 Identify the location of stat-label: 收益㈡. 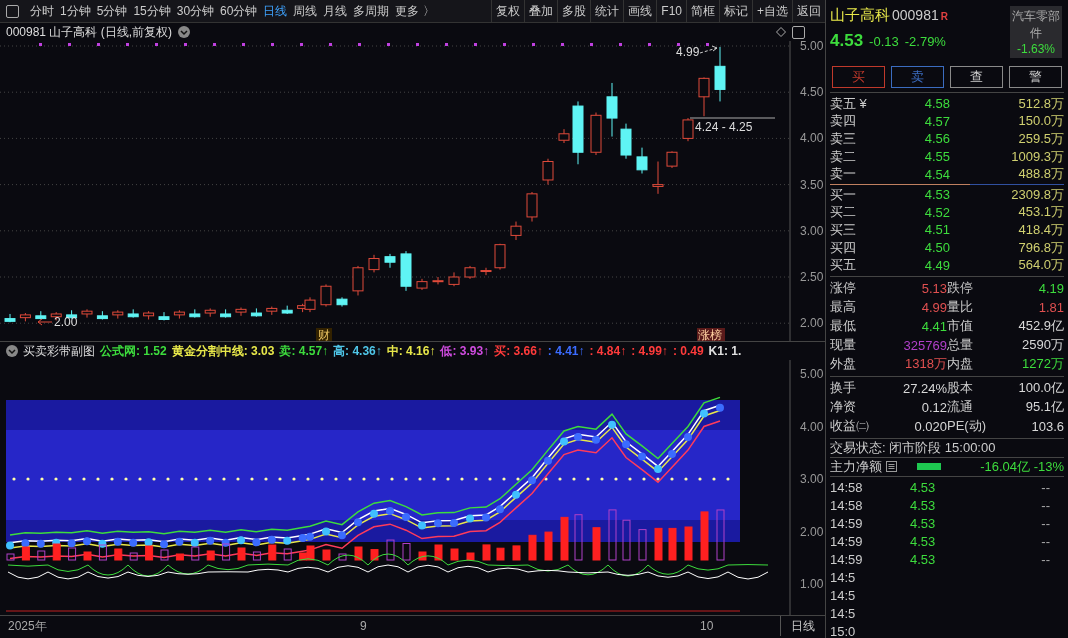
(849, 426).